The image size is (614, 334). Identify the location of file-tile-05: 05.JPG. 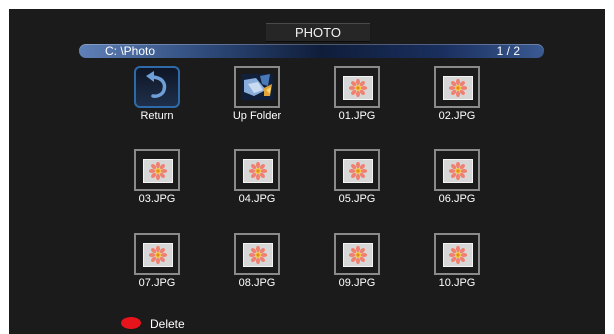
(357, 177).